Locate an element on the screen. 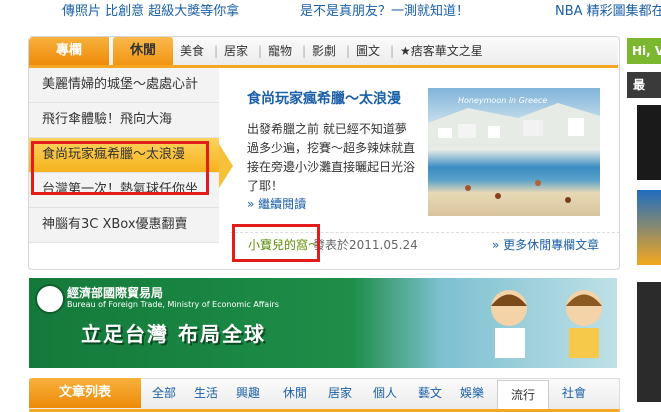  list-item: 飛行傘體驗！飛向大海 is located at coordinates (124, 120).